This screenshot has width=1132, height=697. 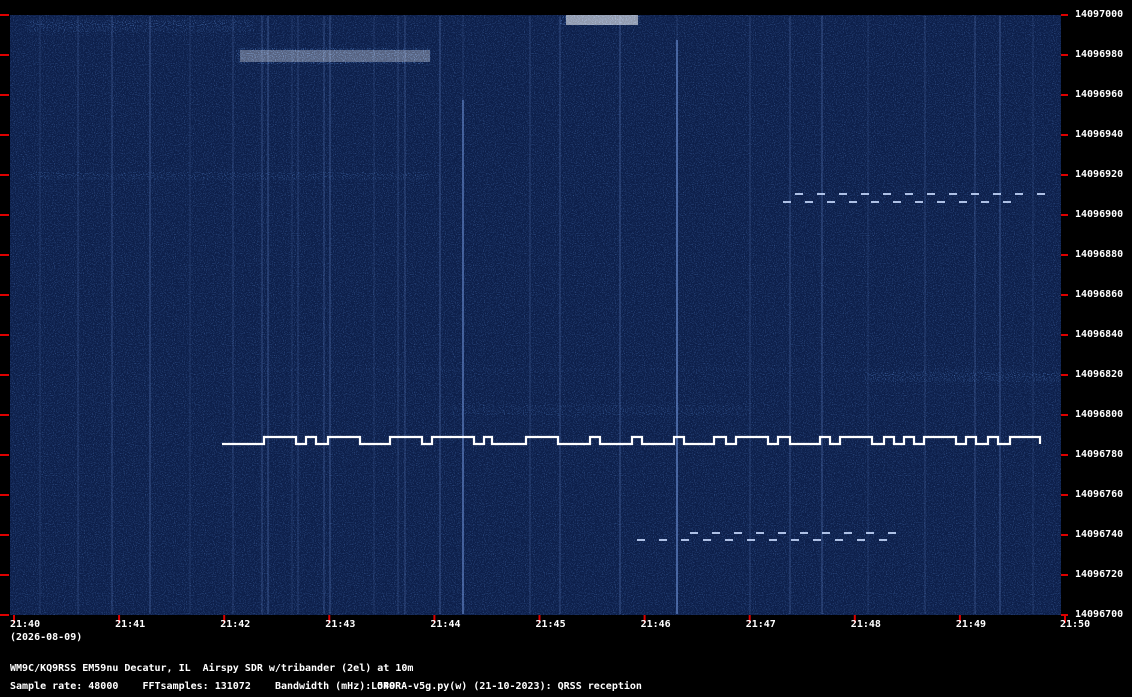 What do you see at coordinates (64, 686) in the screenshot?
I see `sample-rate: Sample rate: 48000` at bounding box center [64, 686].